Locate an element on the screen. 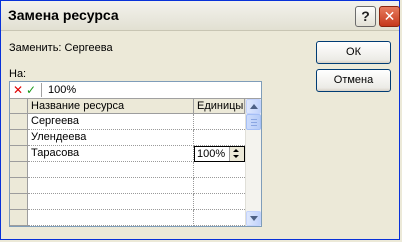 This screenshot has width=402, height=242. units-spinner: 100% is located at coordinates (219, 154).